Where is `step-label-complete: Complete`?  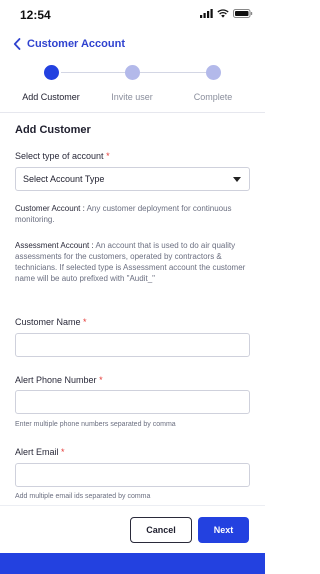
step-label-complete: Complete is located at coordinates (213, 97).